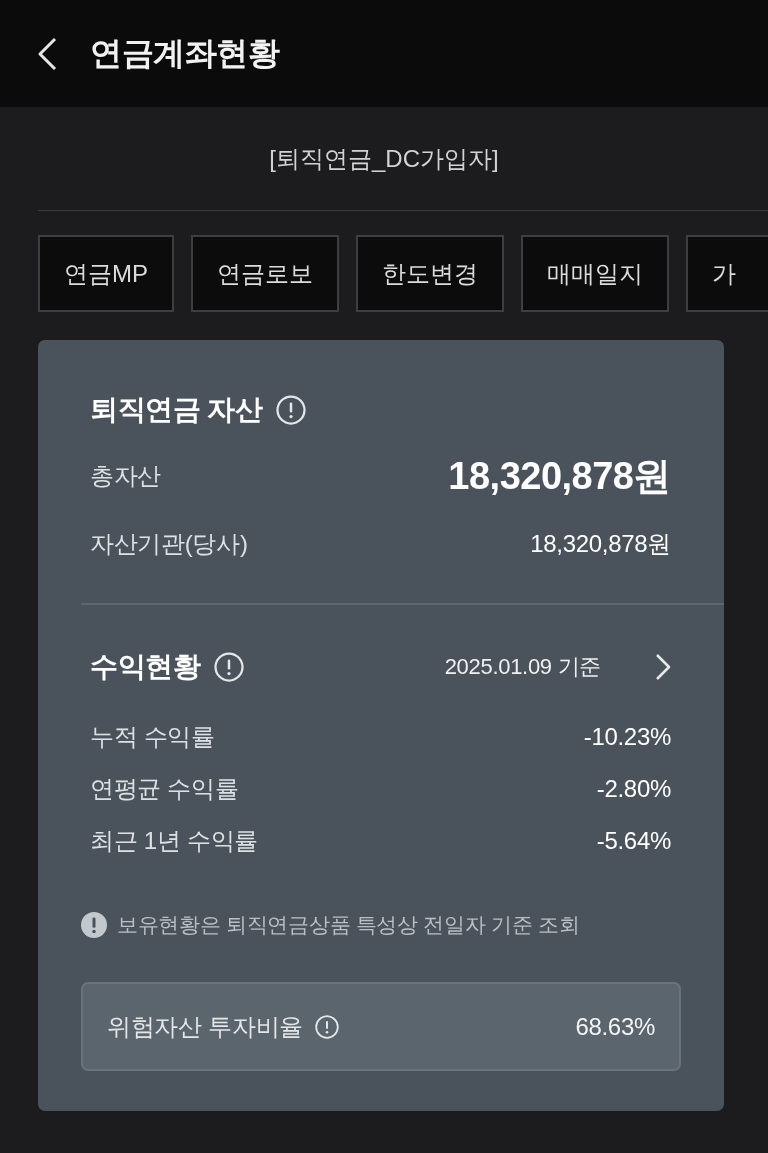 Image resolution: width=768 pixels, height=1153 pixels. I want to click on page-title: 연금계좌현황, so click(184, 53).